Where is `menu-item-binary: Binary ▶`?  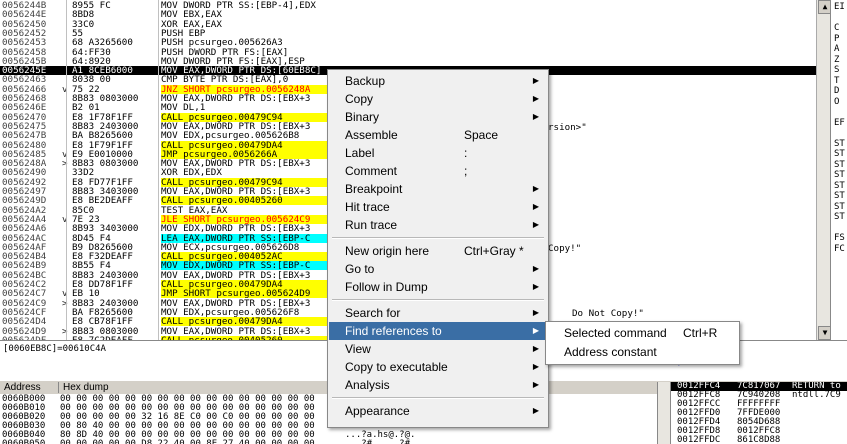
menu-item-binary: Binary ▶ is located at coordinates (438, 117).